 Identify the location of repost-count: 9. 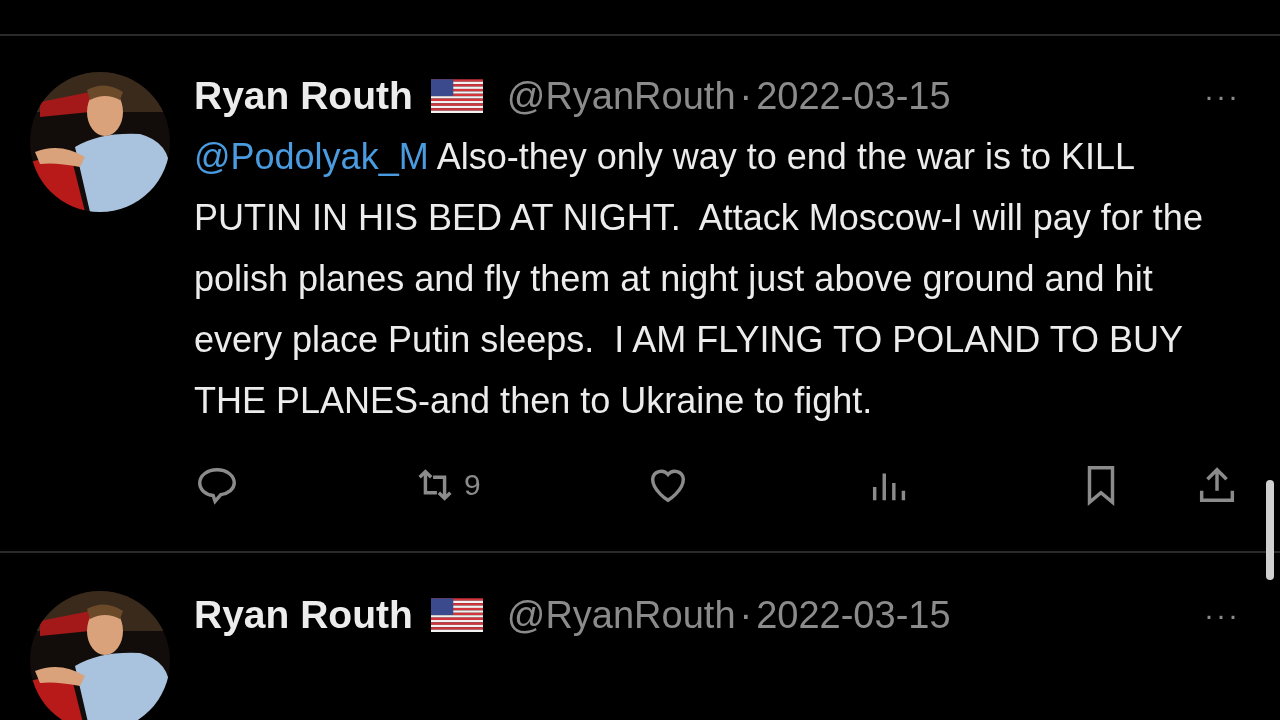
(472, 485).